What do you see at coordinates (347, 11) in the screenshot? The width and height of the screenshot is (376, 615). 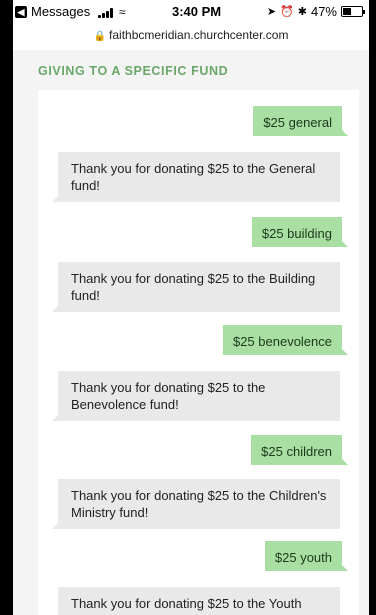 I see `battery-fill` at bounding box center [347, 11].